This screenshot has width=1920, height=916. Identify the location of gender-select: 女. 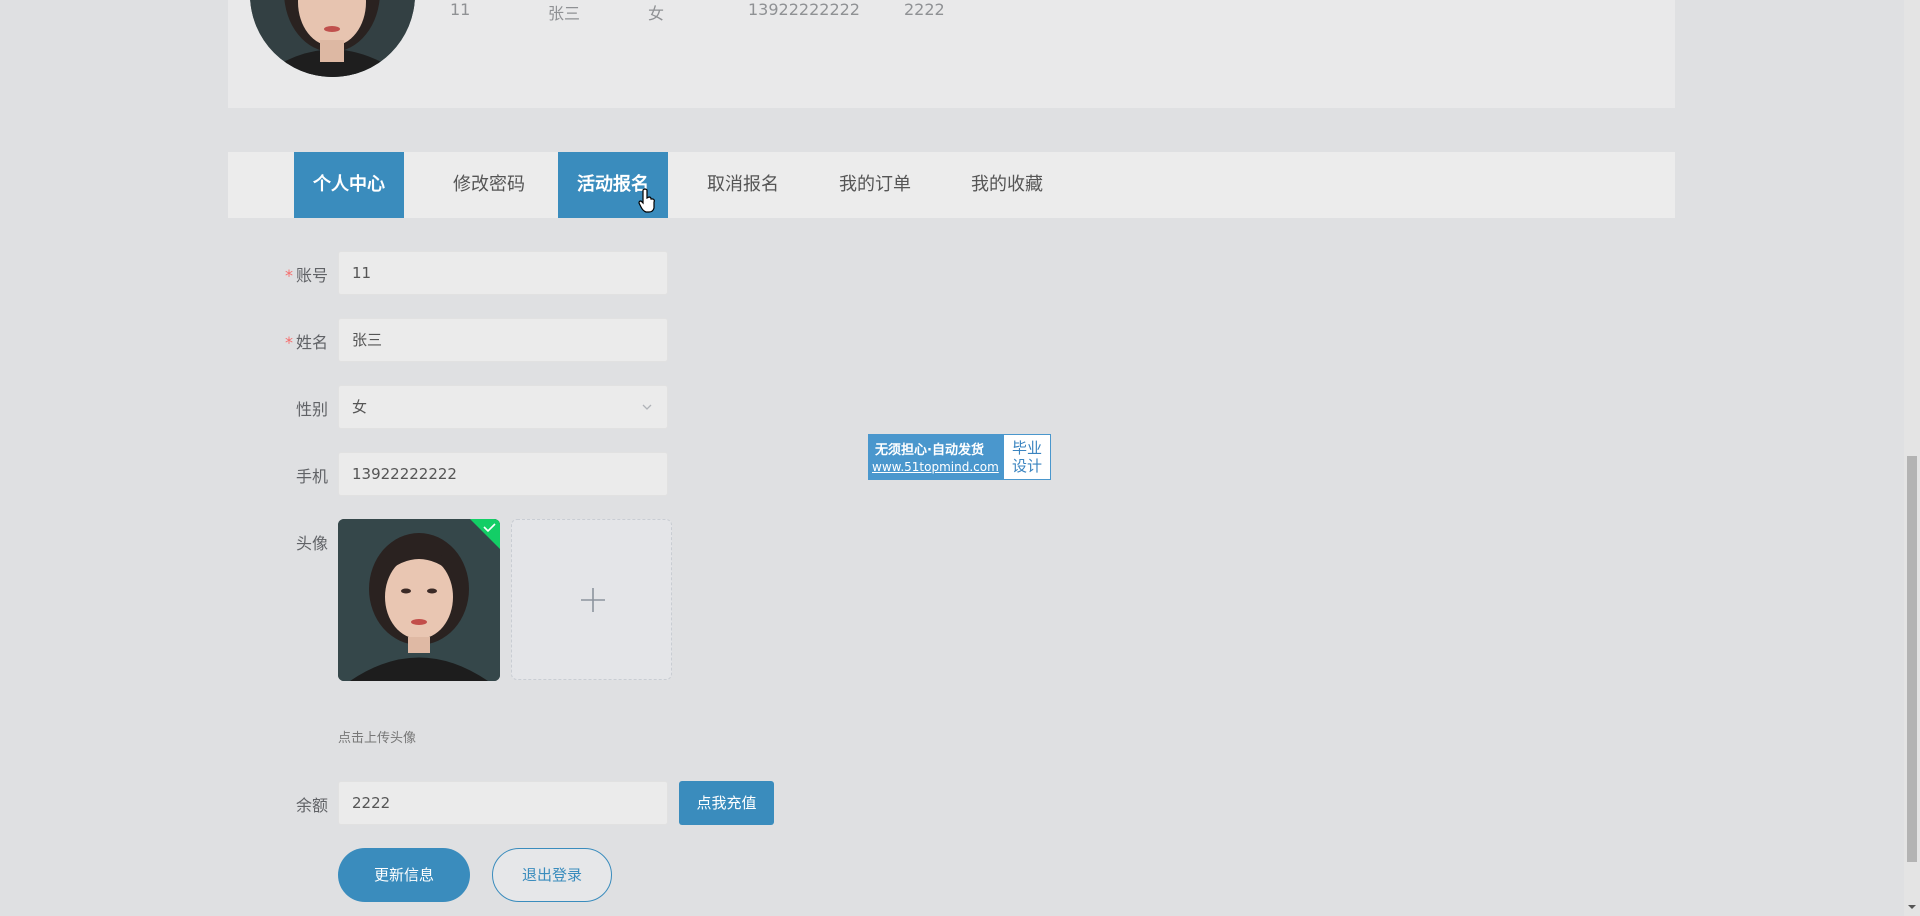
(503, 407).